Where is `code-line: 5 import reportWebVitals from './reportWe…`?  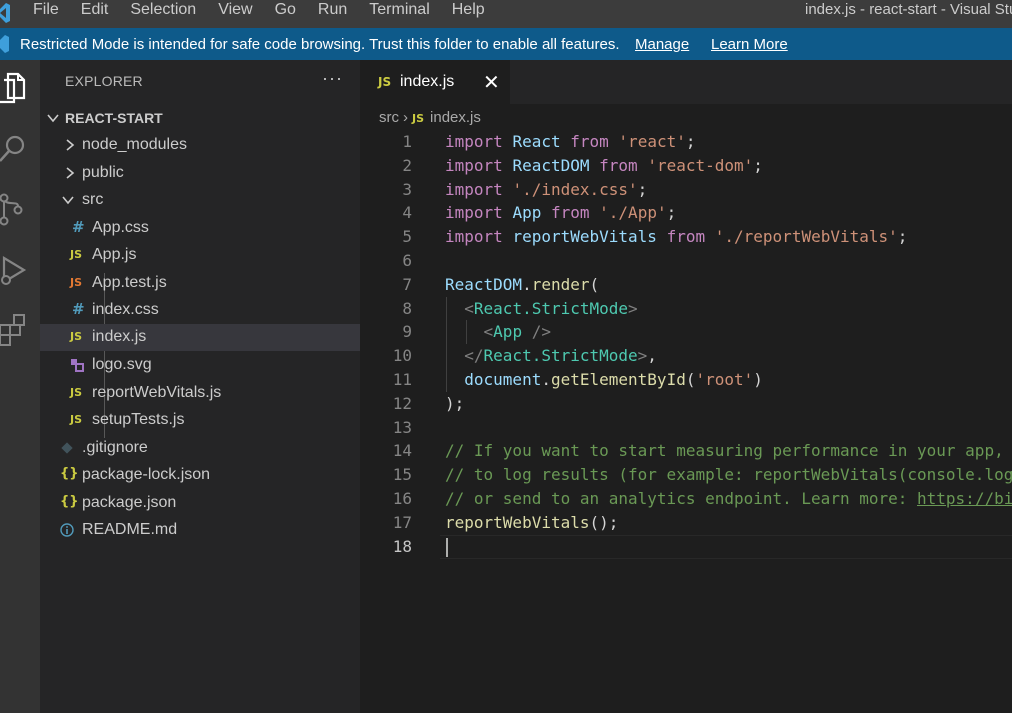
code-line: 5 import reportWebVitals from './reportWe… is located at coordinates (686, 237).